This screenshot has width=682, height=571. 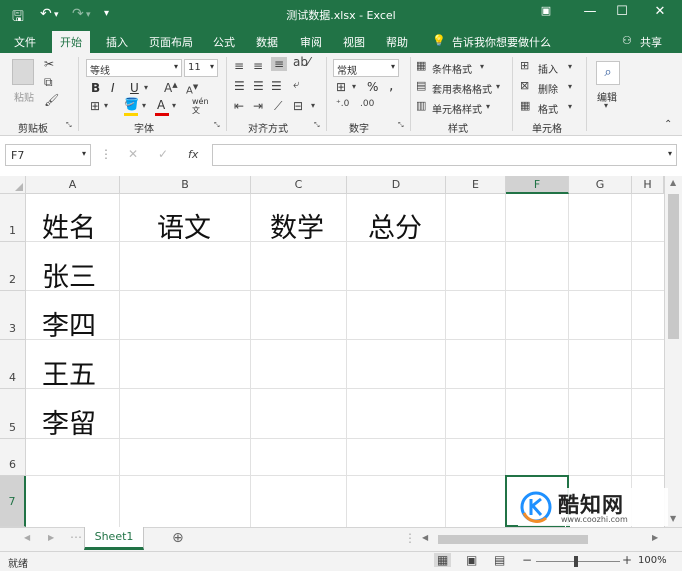 I want to click on zoom-slider-thumb, so click(x=576, y=561).